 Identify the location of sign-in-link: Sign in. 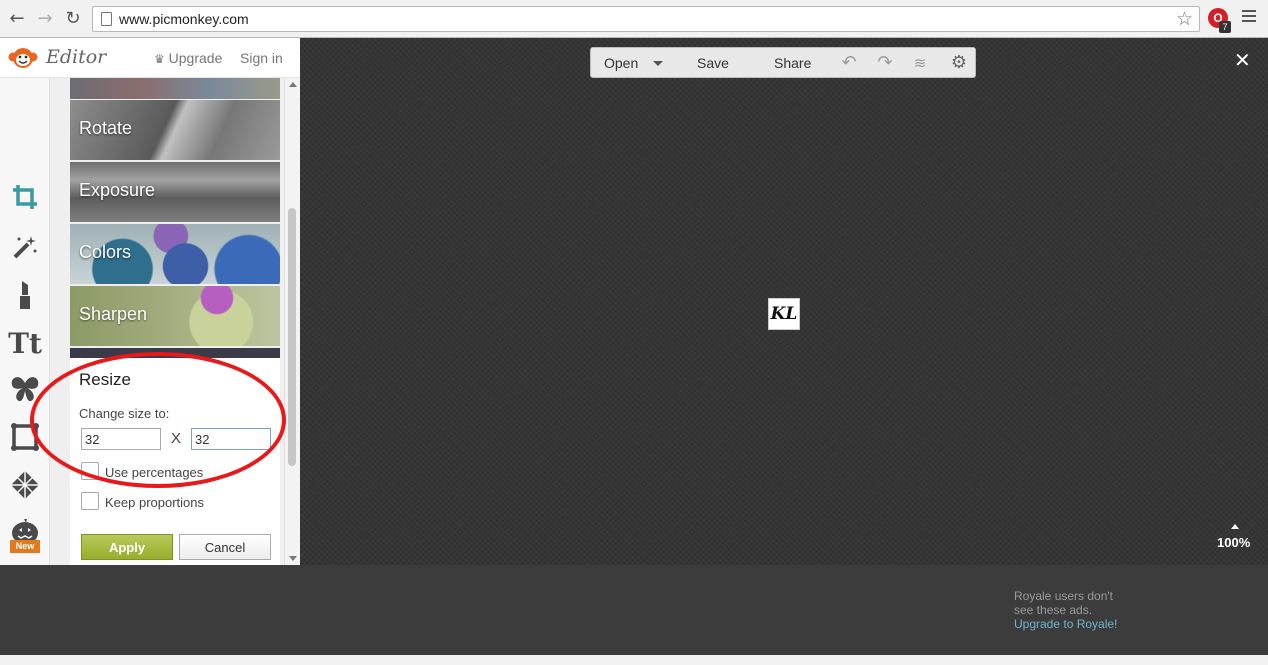
(261, 58).